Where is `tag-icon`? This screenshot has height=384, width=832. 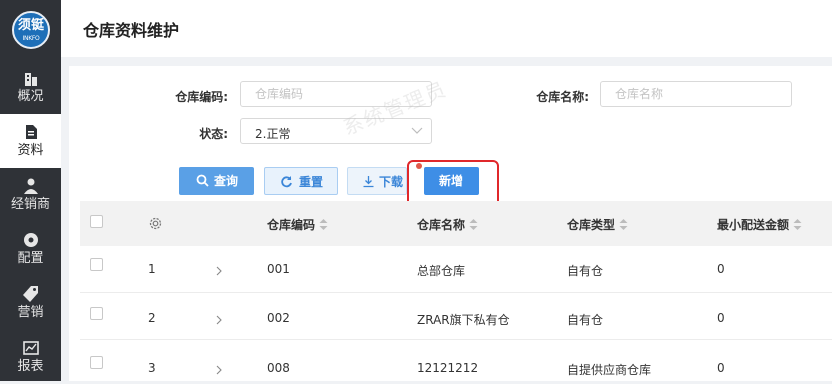
tag-icon is located at coordinates (30, 294).